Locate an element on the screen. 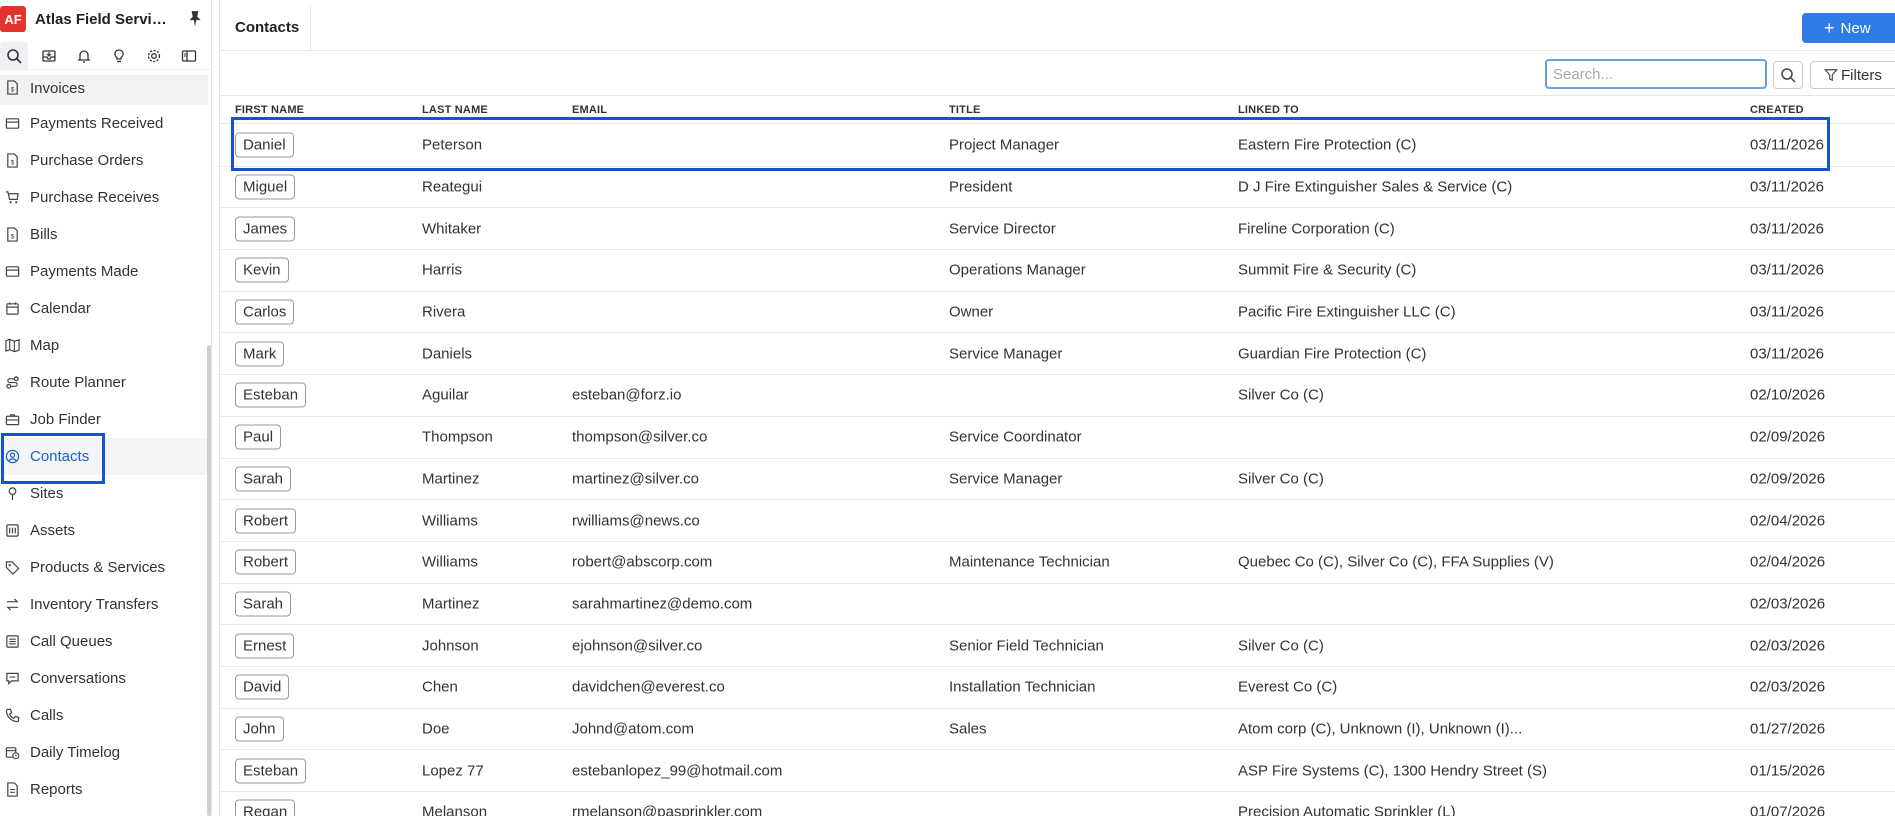 Image resolution: width=1895 pixels, height=816 pixels. sidebar-item-label: Daily Timelog is located at coordinates (75, 752).